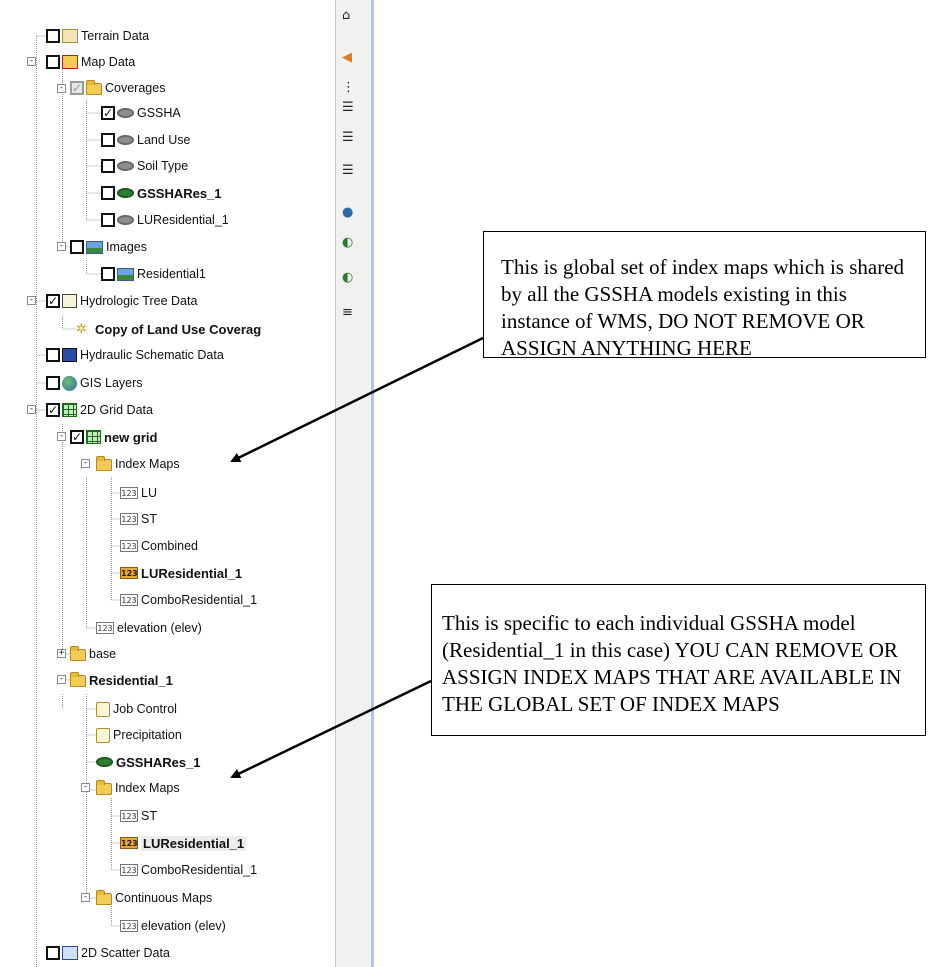  I want to click on map-data-checkbox, so click(53, 62).